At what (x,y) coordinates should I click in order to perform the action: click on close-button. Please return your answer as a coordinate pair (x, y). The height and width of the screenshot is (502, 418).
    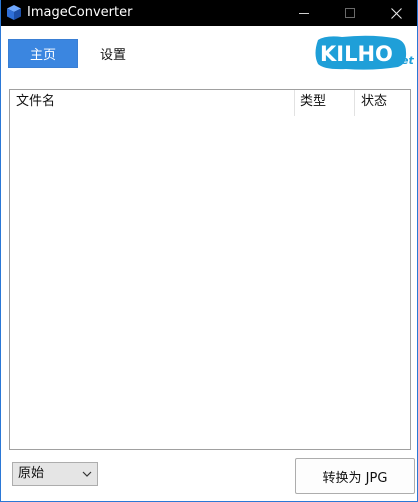
    Looking at the image, I should click on (395, 13).